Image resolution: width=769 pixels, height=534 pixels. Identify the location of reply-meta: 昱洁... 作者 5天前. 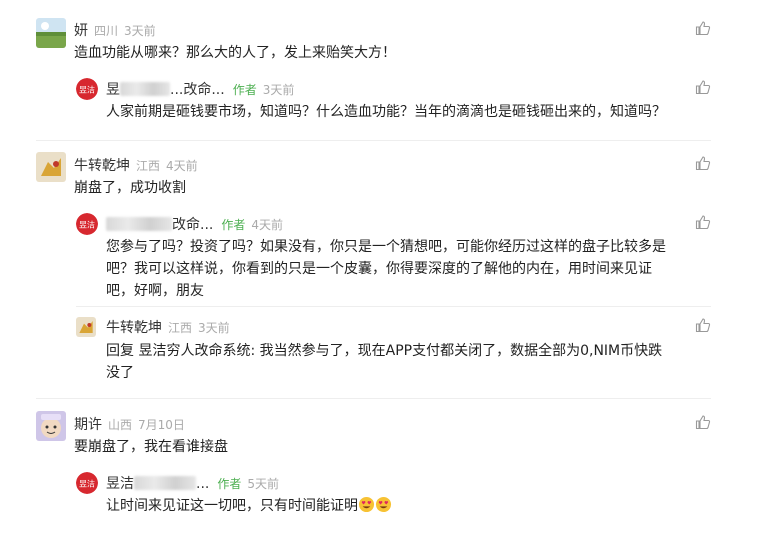
(192, 483).